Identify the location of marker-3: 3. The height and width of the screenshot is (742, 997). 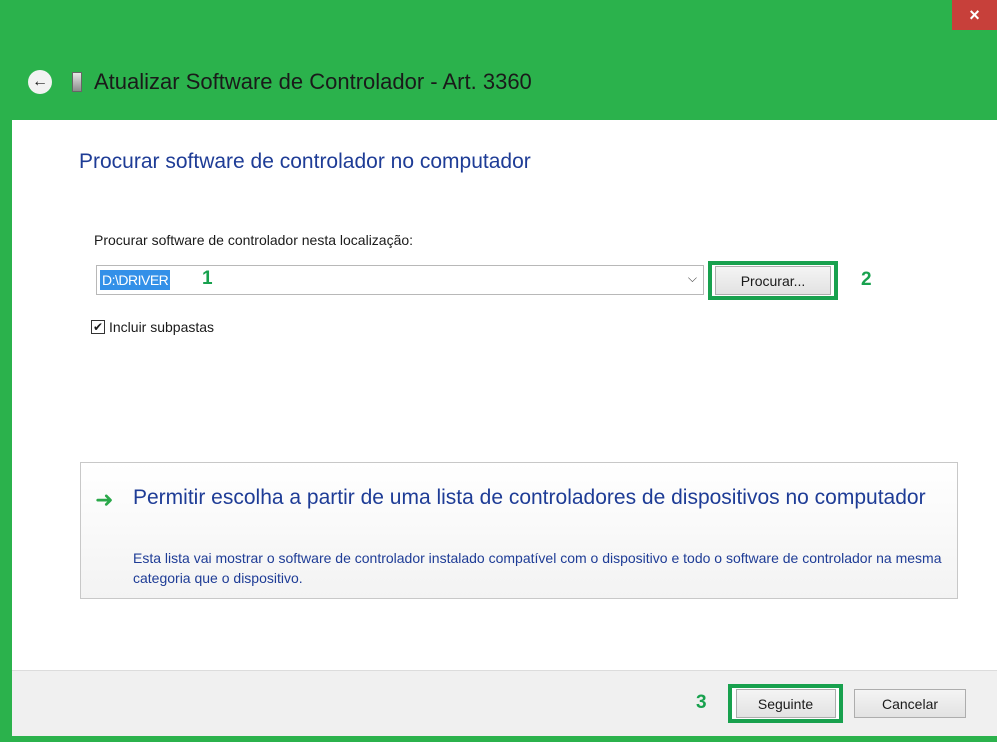
(701, 702).